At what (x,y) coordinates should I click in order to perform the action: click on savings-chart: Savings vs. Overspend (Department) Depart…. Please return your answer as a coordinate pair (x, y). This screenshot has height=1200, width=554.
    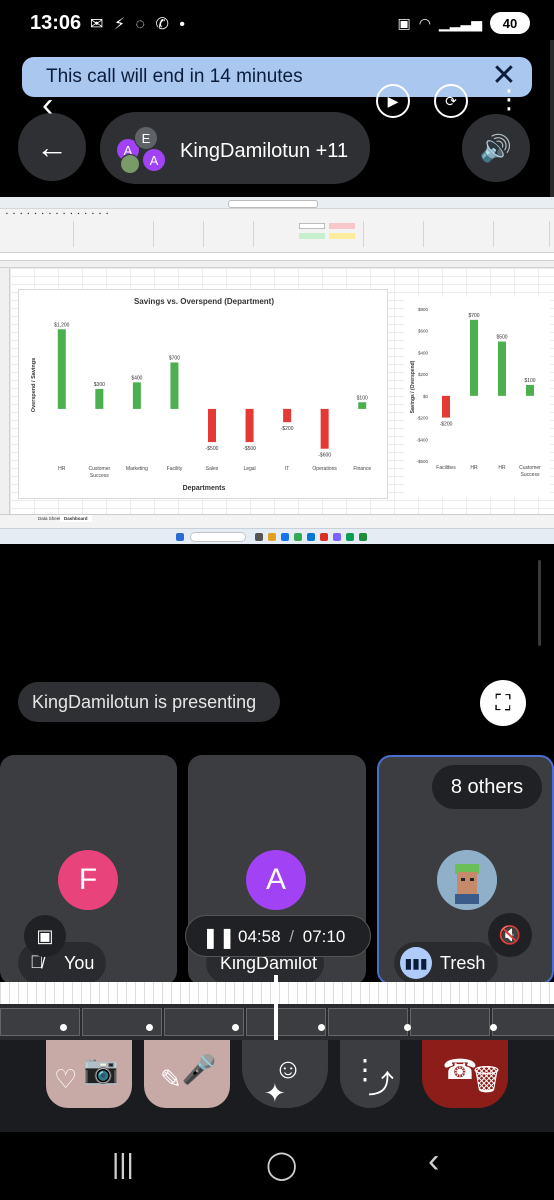
    Looking at the image, I should click on (201, 394).